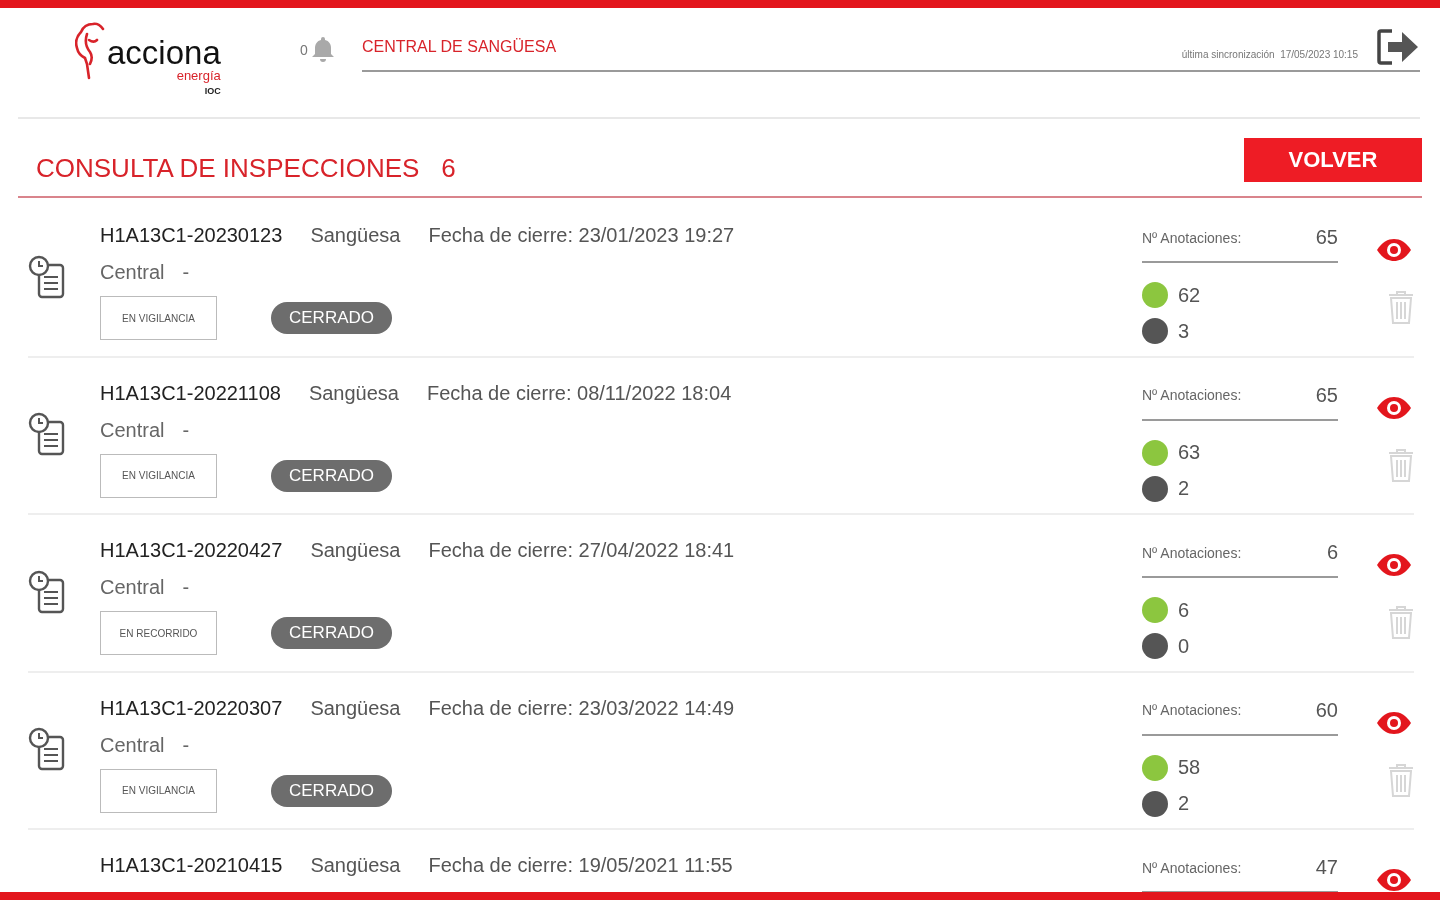  I want to click on annotation-count: 0, so click(1184, 646).